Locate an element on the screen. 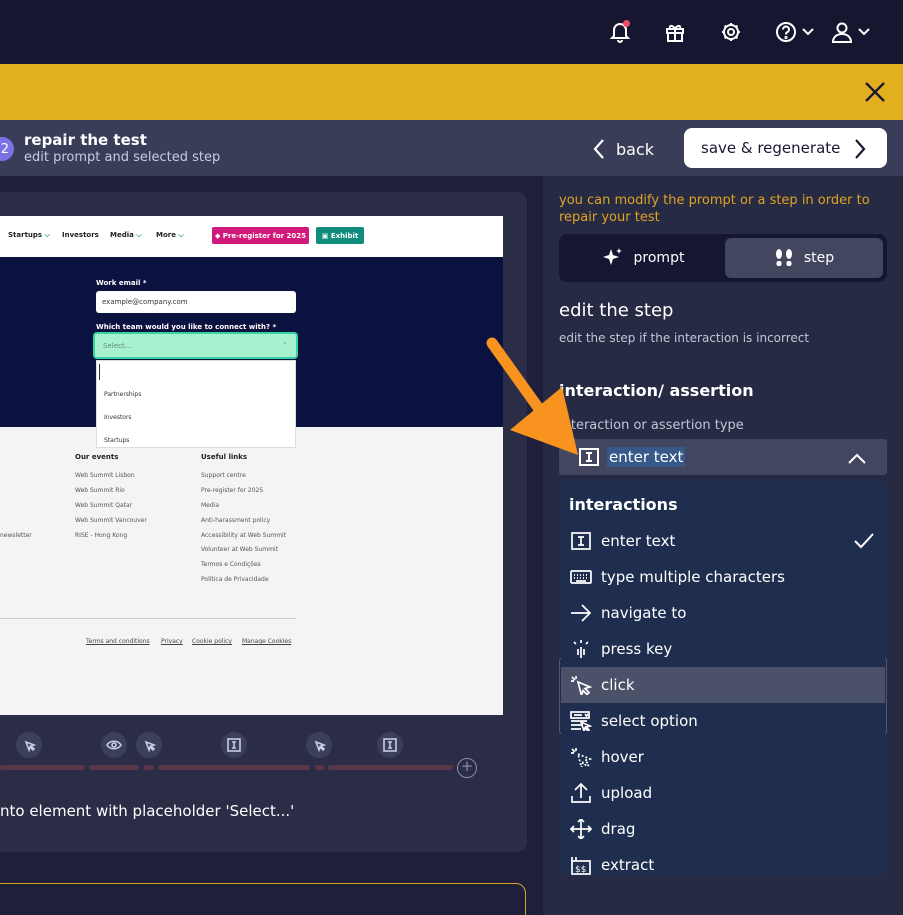 The image size is (903, 915). gift-icon is located at coordinates (675, 32).